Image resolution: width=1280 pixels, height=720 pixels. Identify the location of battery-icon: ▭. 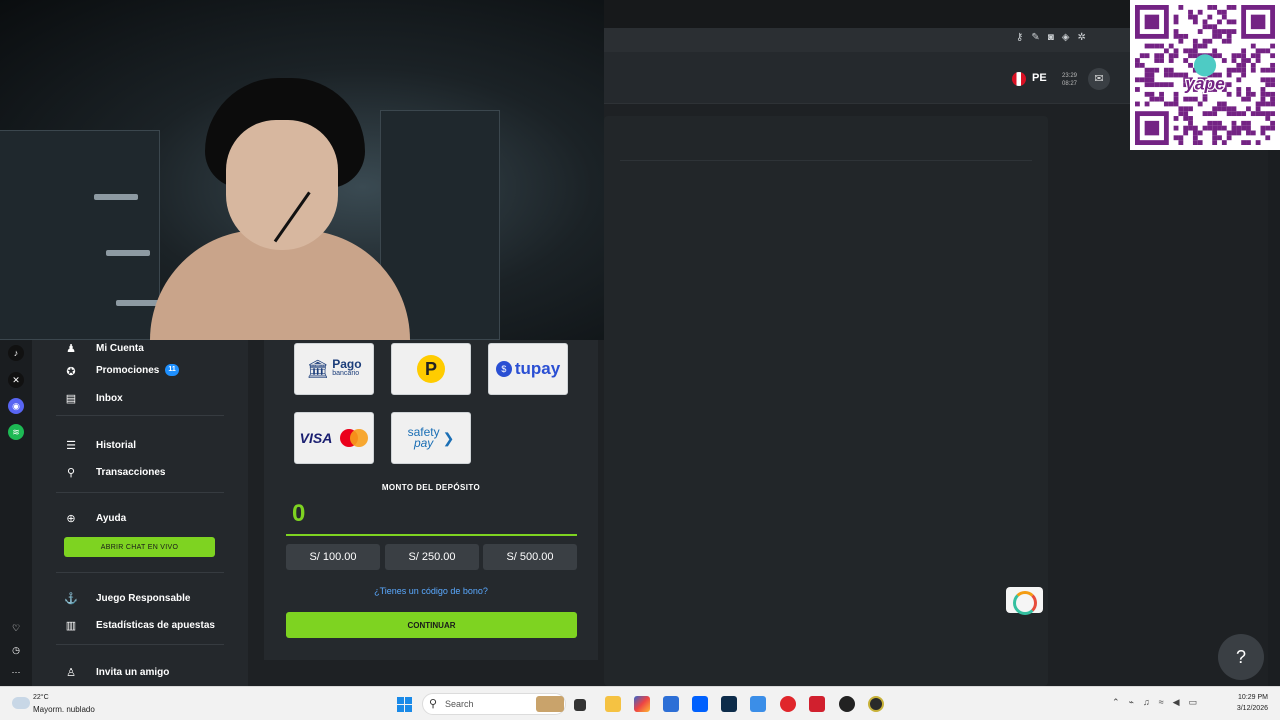
(1198, 702).